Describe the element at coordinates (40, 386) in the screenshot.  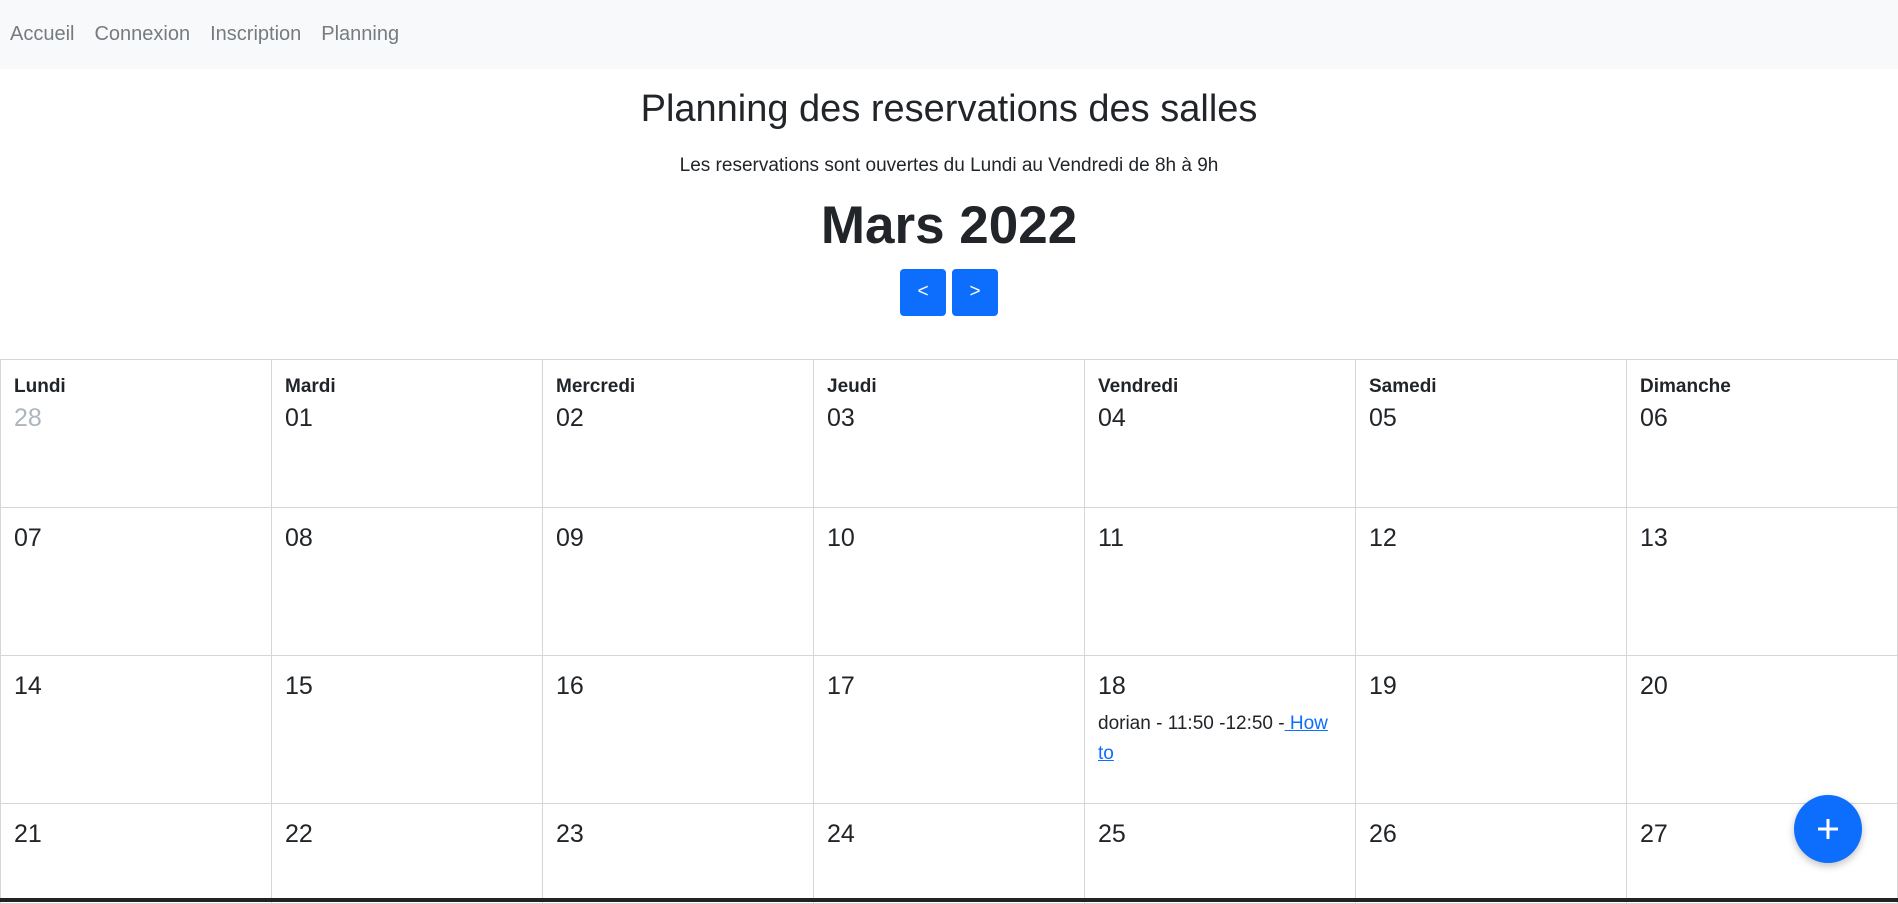
I see `weekday-label: Lundi` at that location.